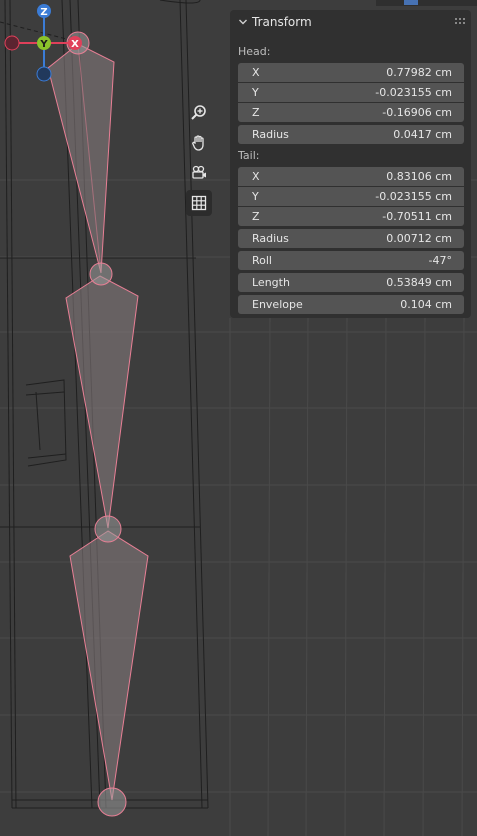  Describe the element at coordinates (351, 72) in the screenshot. I see `head-x-field: X 0.77982 cm` at that location.